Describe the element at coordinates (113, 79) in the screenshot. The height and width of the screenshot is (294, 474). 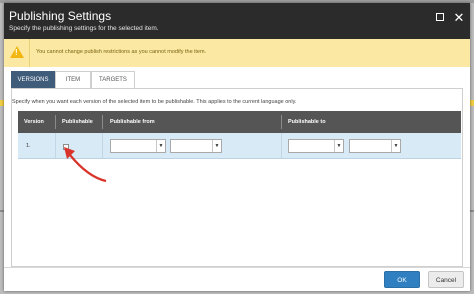
I see `tab-targets: TARGETS` at that location.